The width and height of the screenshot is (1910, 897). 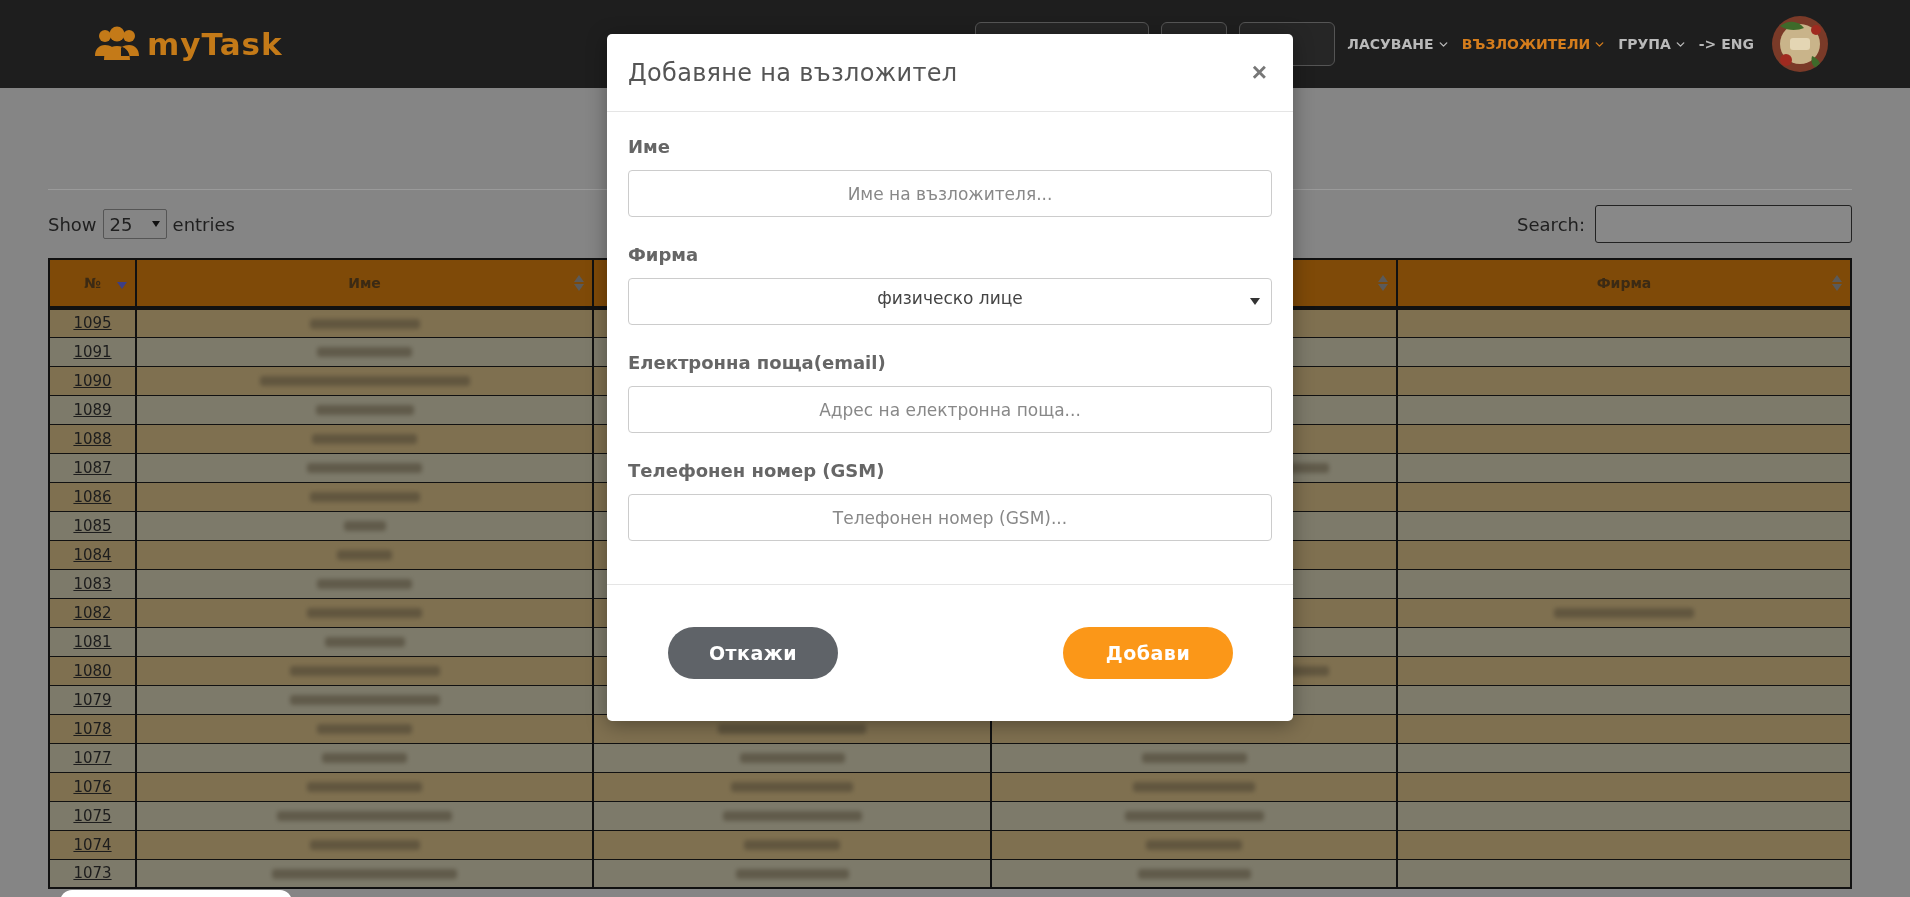 I want to click on add-button: Добави, so click(x=1148, y=653).